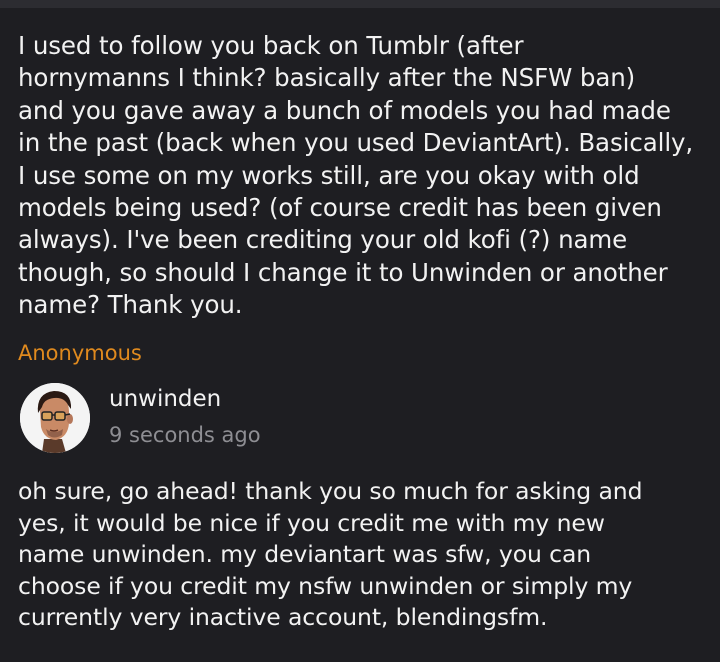 Image resolution: width=720 pixels, height=662 pixels. Describe the element at coordinates (185, 435) in the screenshot. I see `answer-timestamp: 9 seconds ago` at that location.